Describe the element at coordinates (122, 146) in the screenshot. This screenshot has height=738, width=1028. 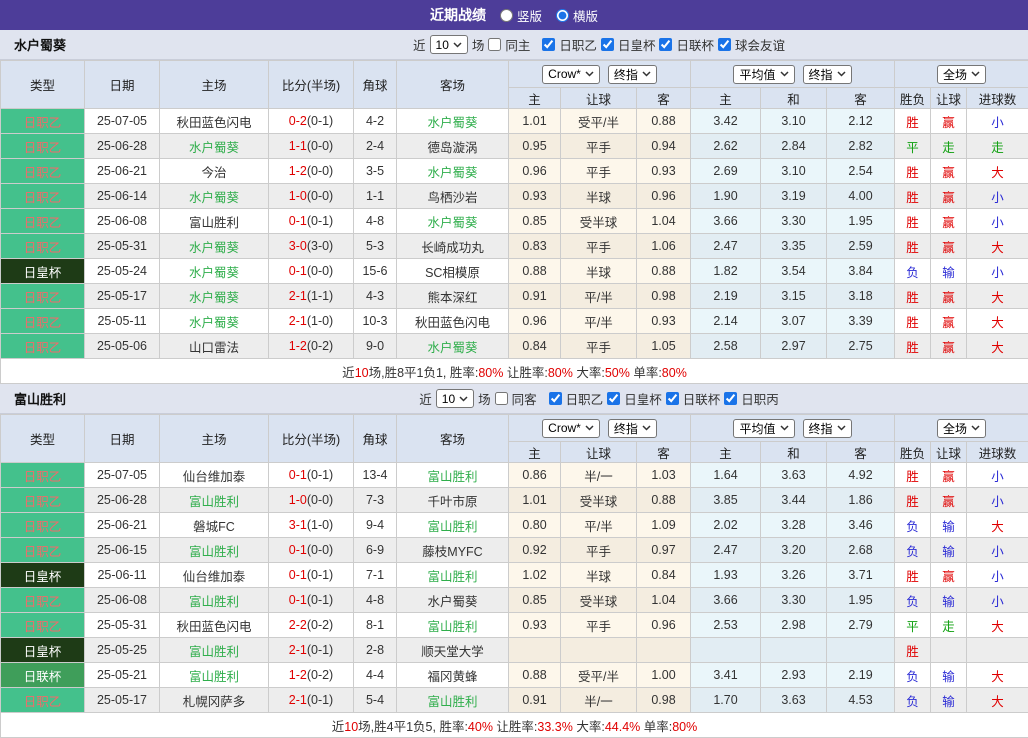
I see `date-cell: 25-06-28` at that location.